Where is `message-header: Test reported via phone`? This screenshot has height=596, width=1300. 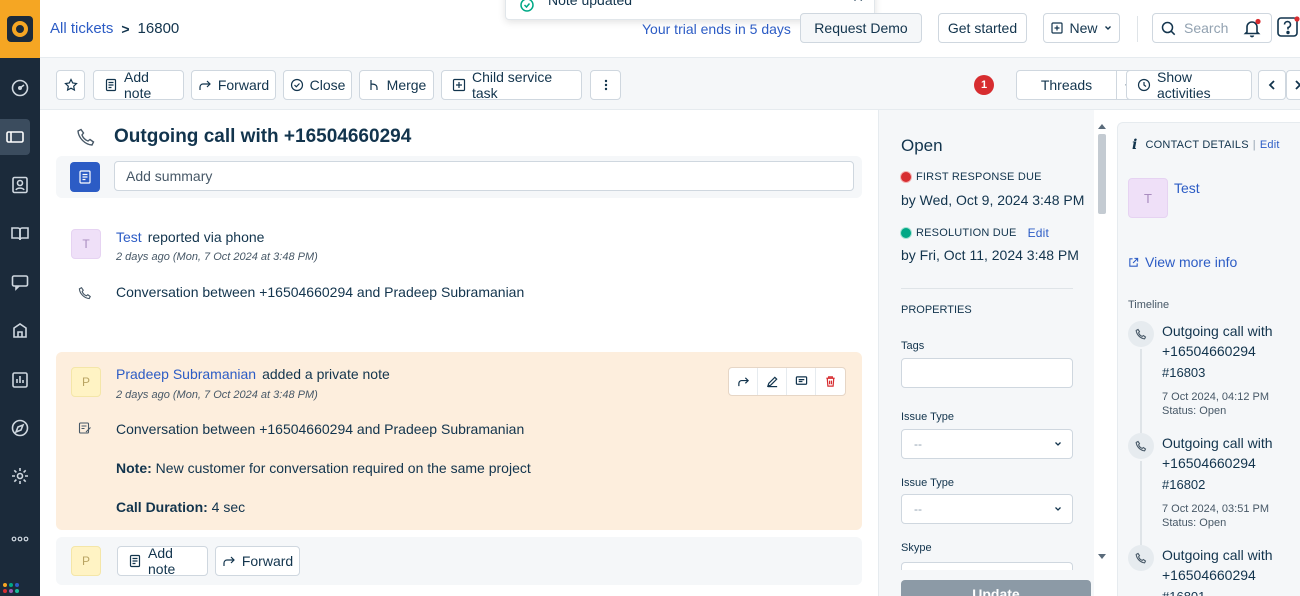
message-header: Test reported via phone is located at coordinates (190, 237).